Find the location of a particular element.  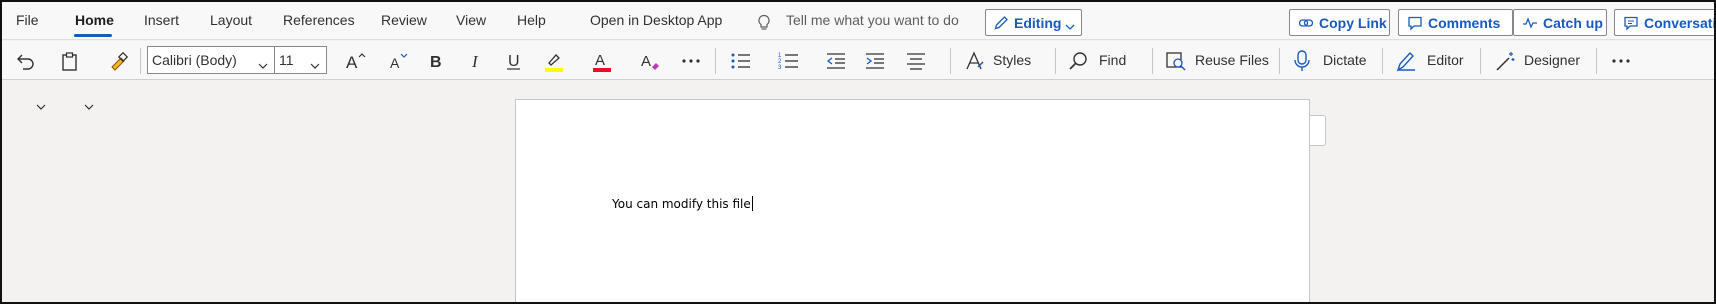

increase-indent-icon is located at coordinates (875, 61).